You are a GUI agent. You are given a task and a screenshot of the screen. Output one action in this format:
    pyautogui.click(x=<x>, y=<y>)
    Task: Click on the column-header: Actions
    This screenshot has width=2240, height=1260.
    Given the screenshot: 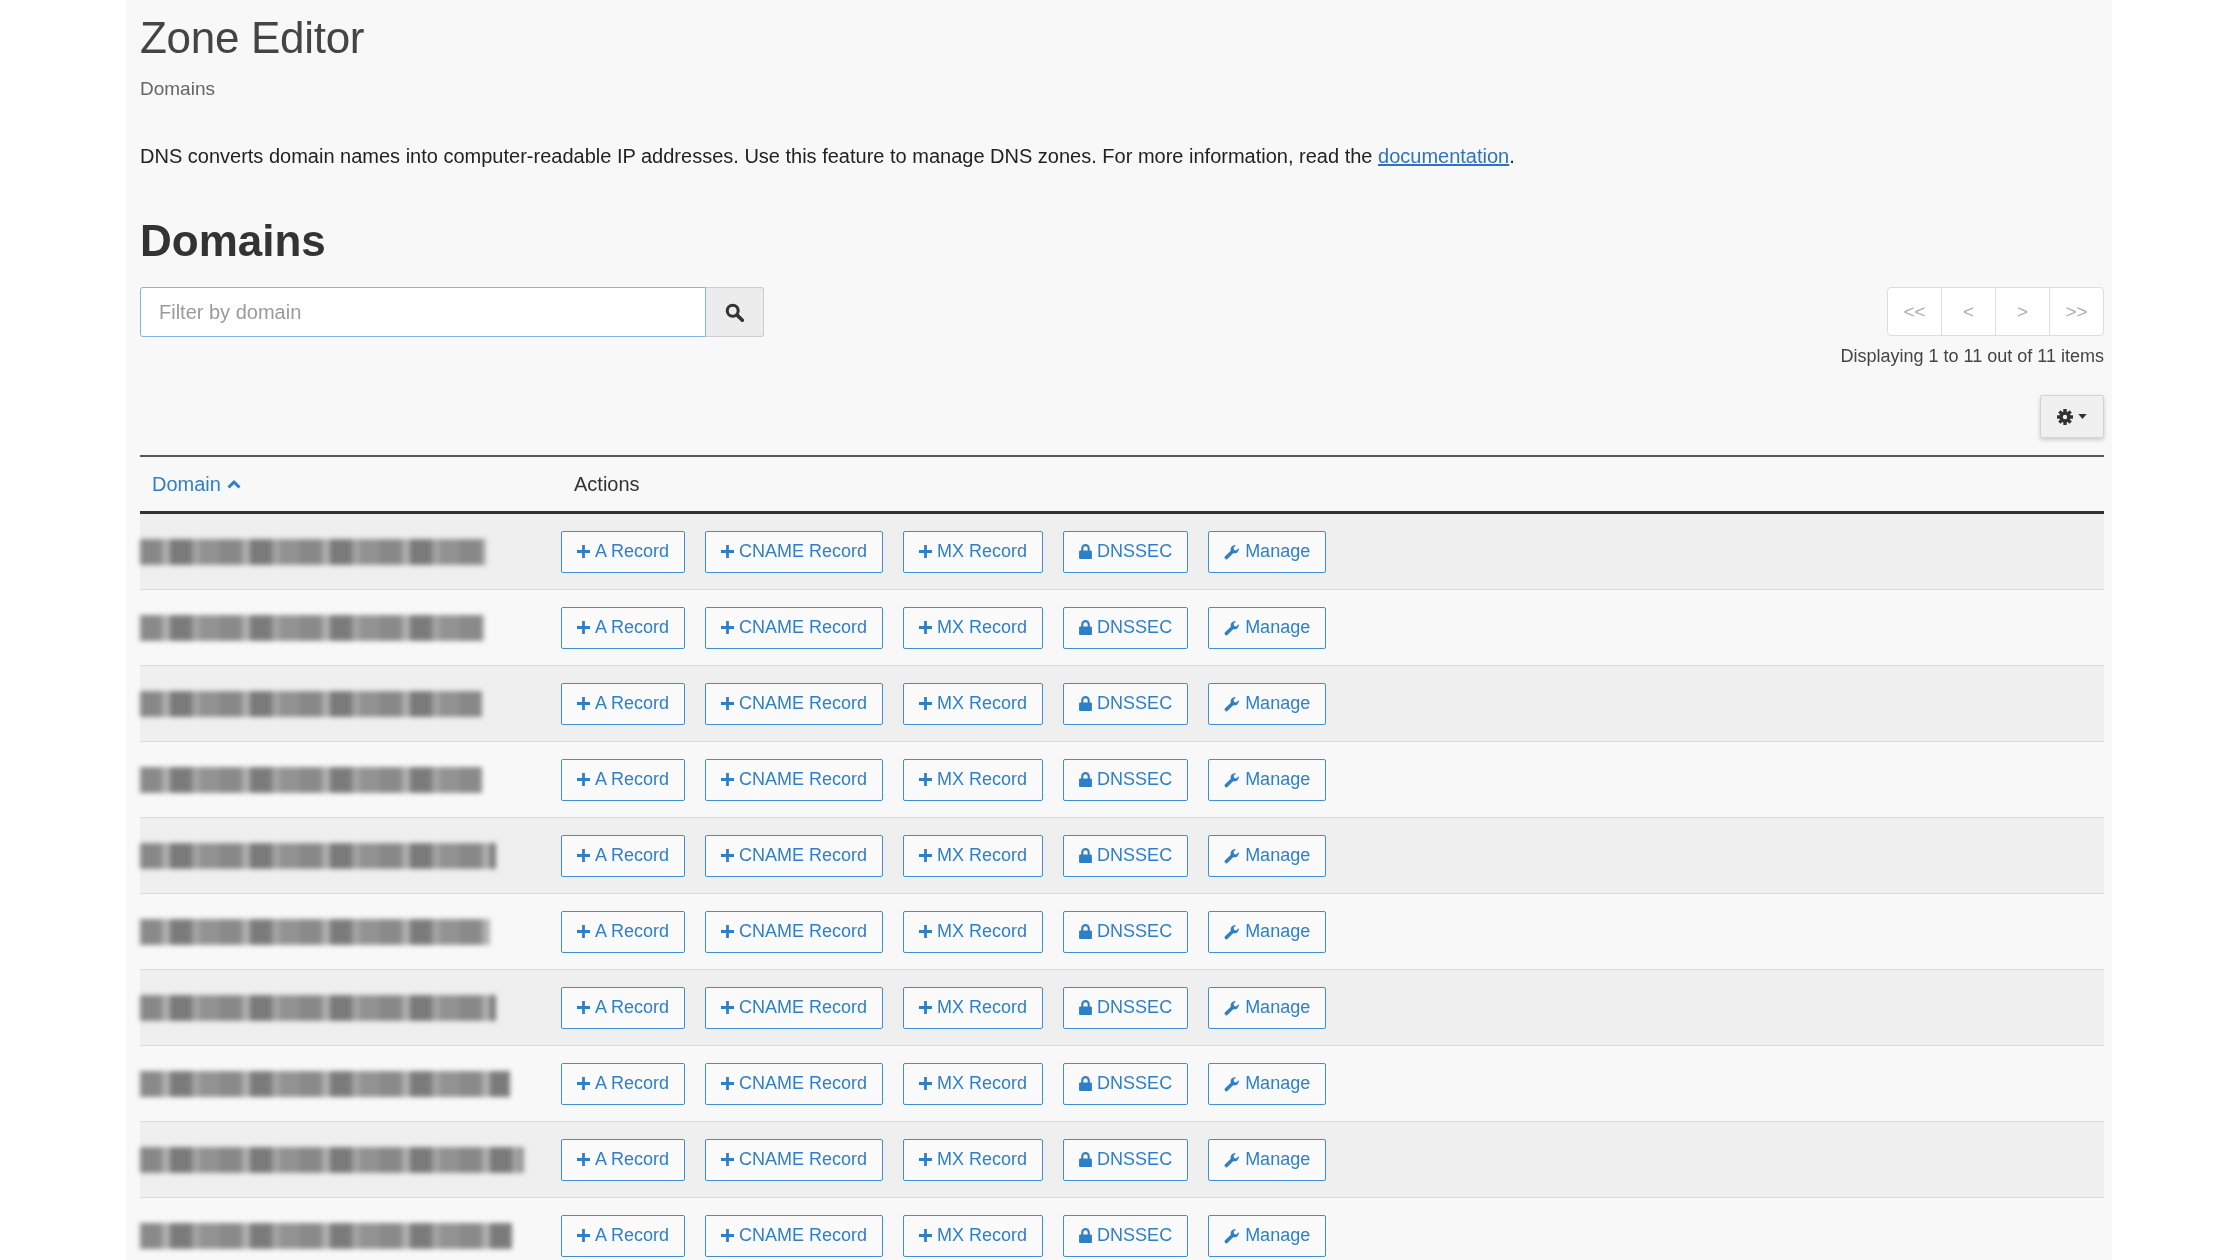 What is the action you would take?
    pyautogui.click(x=607, y=483)
    